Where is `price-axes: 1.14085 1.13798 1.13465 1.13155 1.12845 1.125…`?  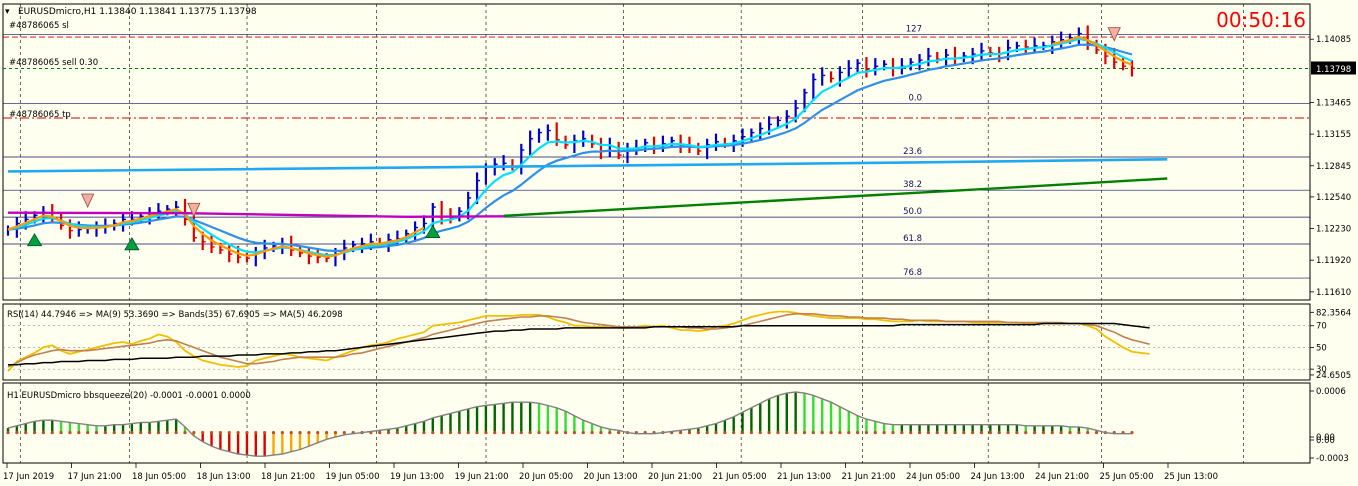
price-axes: 1.14085 1.13798 1.13465 1.13155 1.12845 1.125… is located at coordinates (1333, 249).